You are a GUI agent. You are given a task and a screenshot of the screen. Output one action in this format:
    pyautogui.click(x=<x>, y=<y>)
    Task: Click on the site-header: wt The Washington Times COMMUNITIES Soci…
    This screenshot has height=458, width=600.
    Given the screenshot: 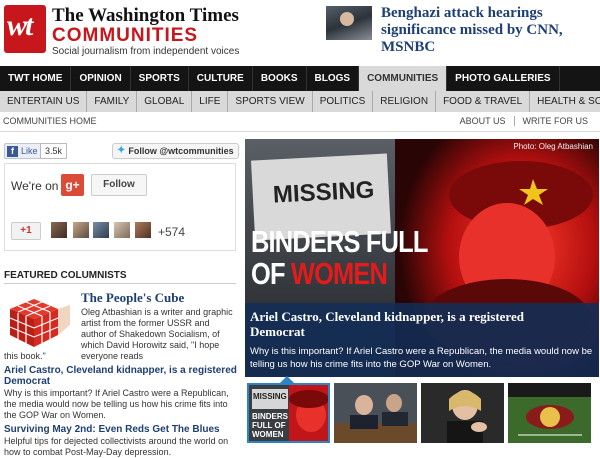 What is the action you would take?
    pyautogui.click(x=300, y=33)
    